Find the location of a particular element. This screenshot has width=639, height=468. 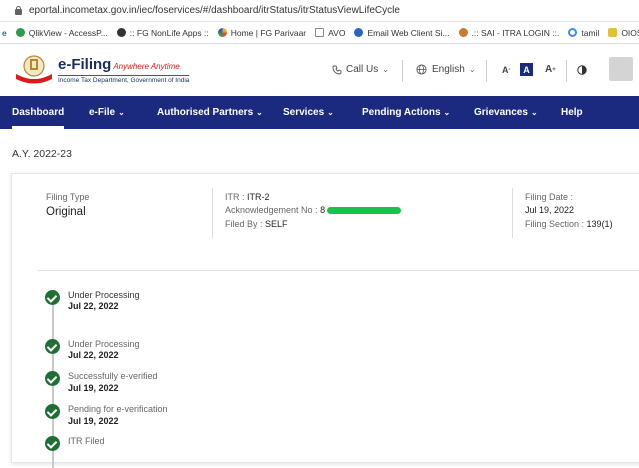

redaction-mark is located at coordinates (364, 211).